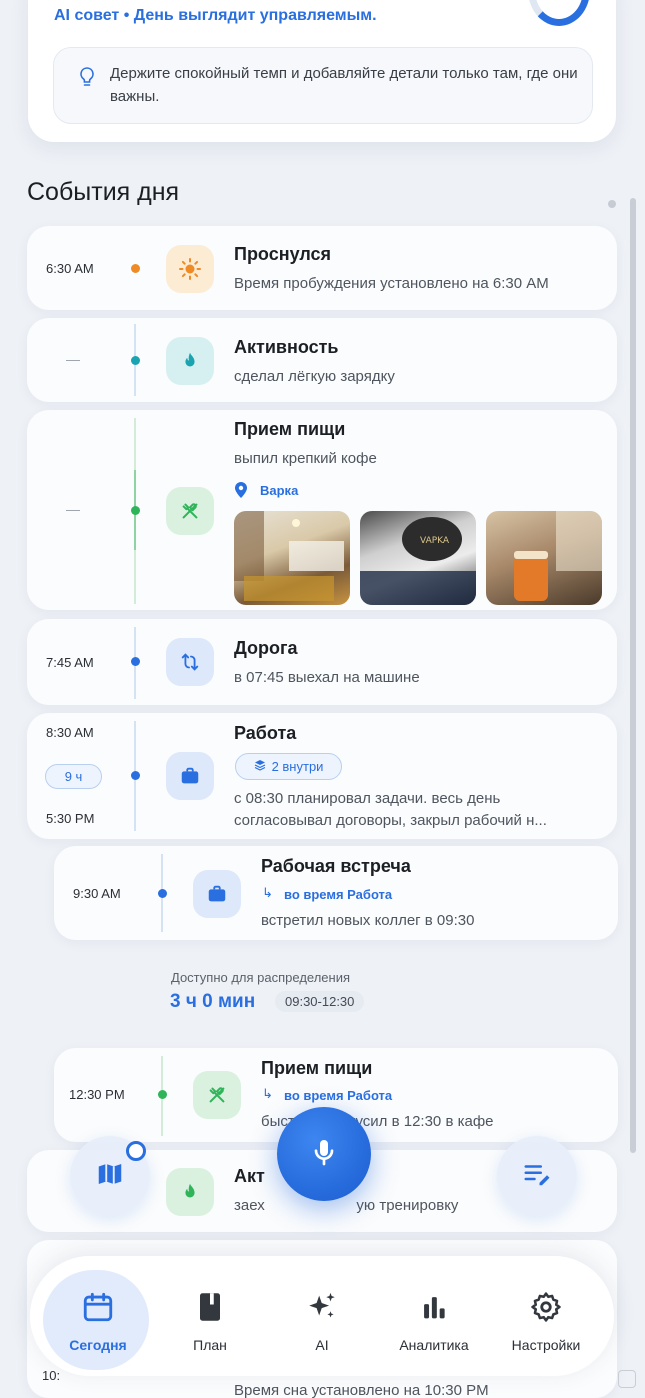 This screenshot has width=645, height=1398. Describe the element at coordinates (98, 1309) in the screenshot. I see `calendar-icon` at that location.